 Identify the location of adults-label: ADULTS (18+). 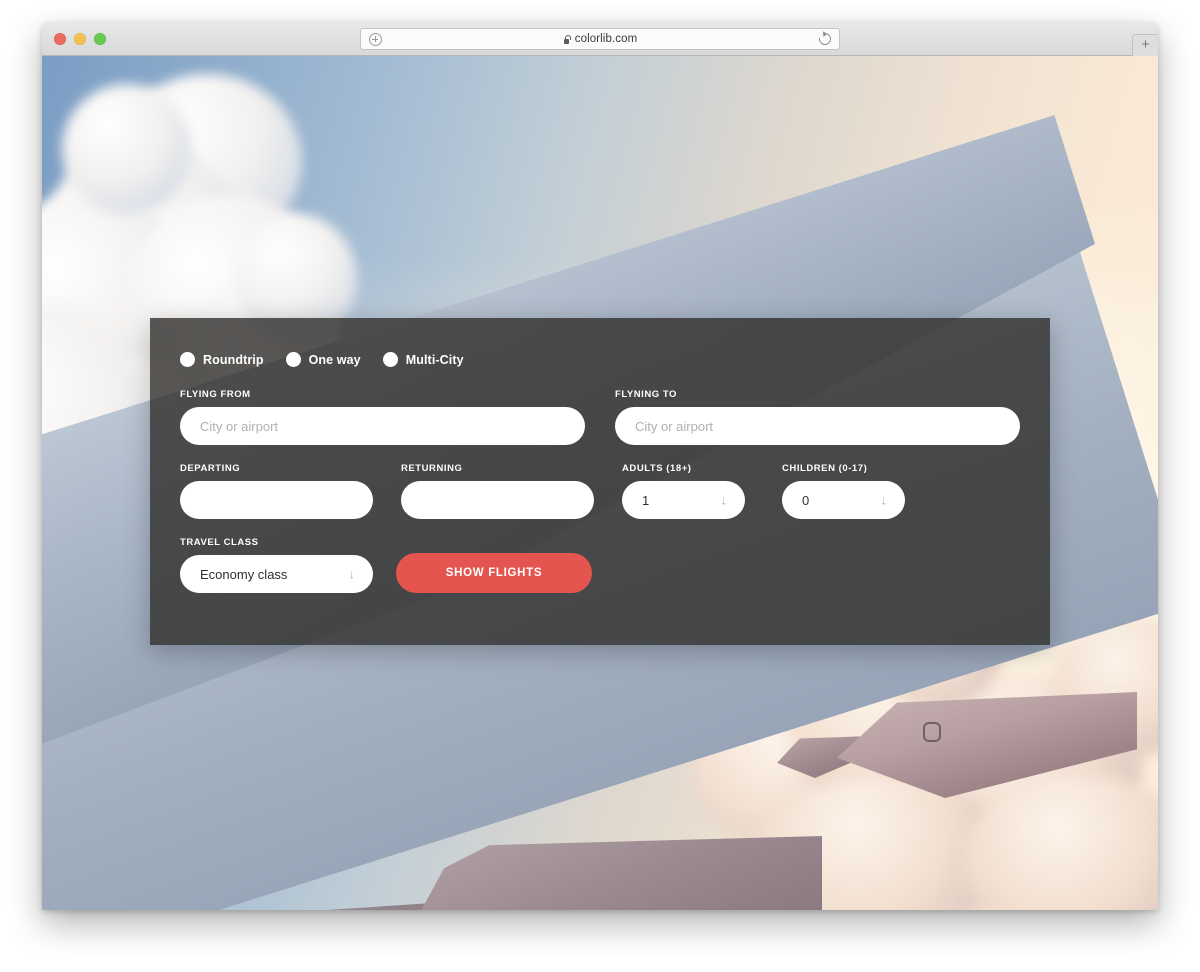
(657, 468).